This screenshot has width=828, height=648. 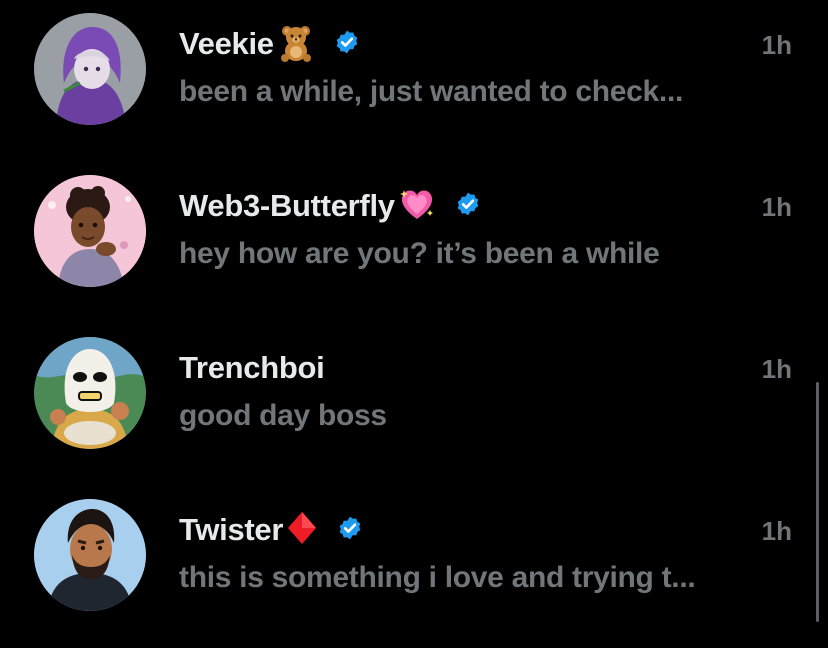 What do you see at coordinates (419, 253) in the screenshot?
I see `message-preview: hey how are you? it’s been a while` at bounding box center [419, 253].